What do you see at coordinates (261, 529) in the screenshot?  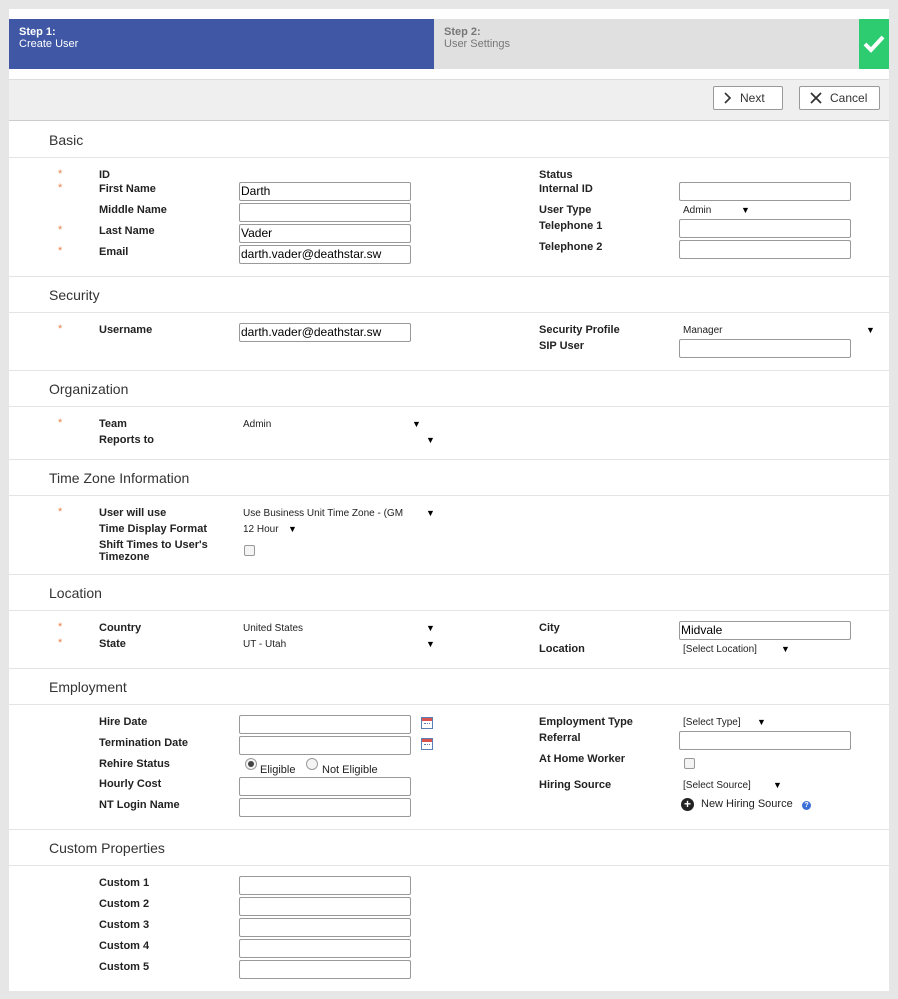 I see `time-format-select: 12 Hour` at bounding box center [261, 529].